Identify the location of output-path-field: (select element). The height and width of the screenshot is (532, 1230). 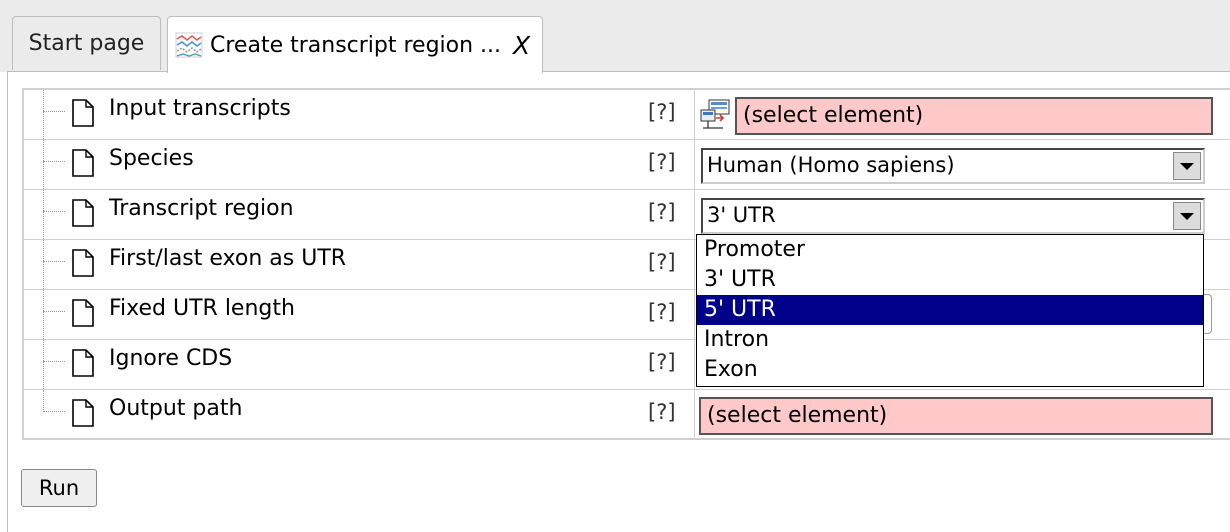
(956, 416).